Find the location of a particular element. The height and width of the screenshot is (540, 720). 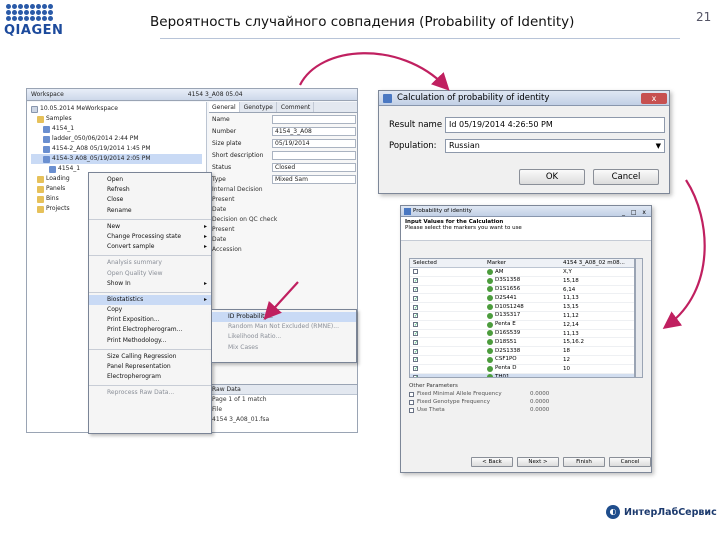

table-row: ✓ D2S1338 18 is located at coordinates (522, 351).